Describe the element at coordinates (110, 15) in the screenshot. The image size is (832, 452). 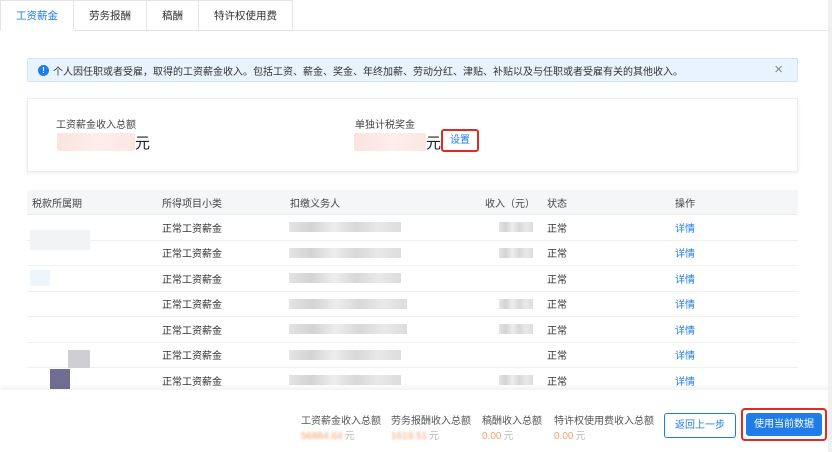
I see `tab-labor: 劳务报酬` at that location.